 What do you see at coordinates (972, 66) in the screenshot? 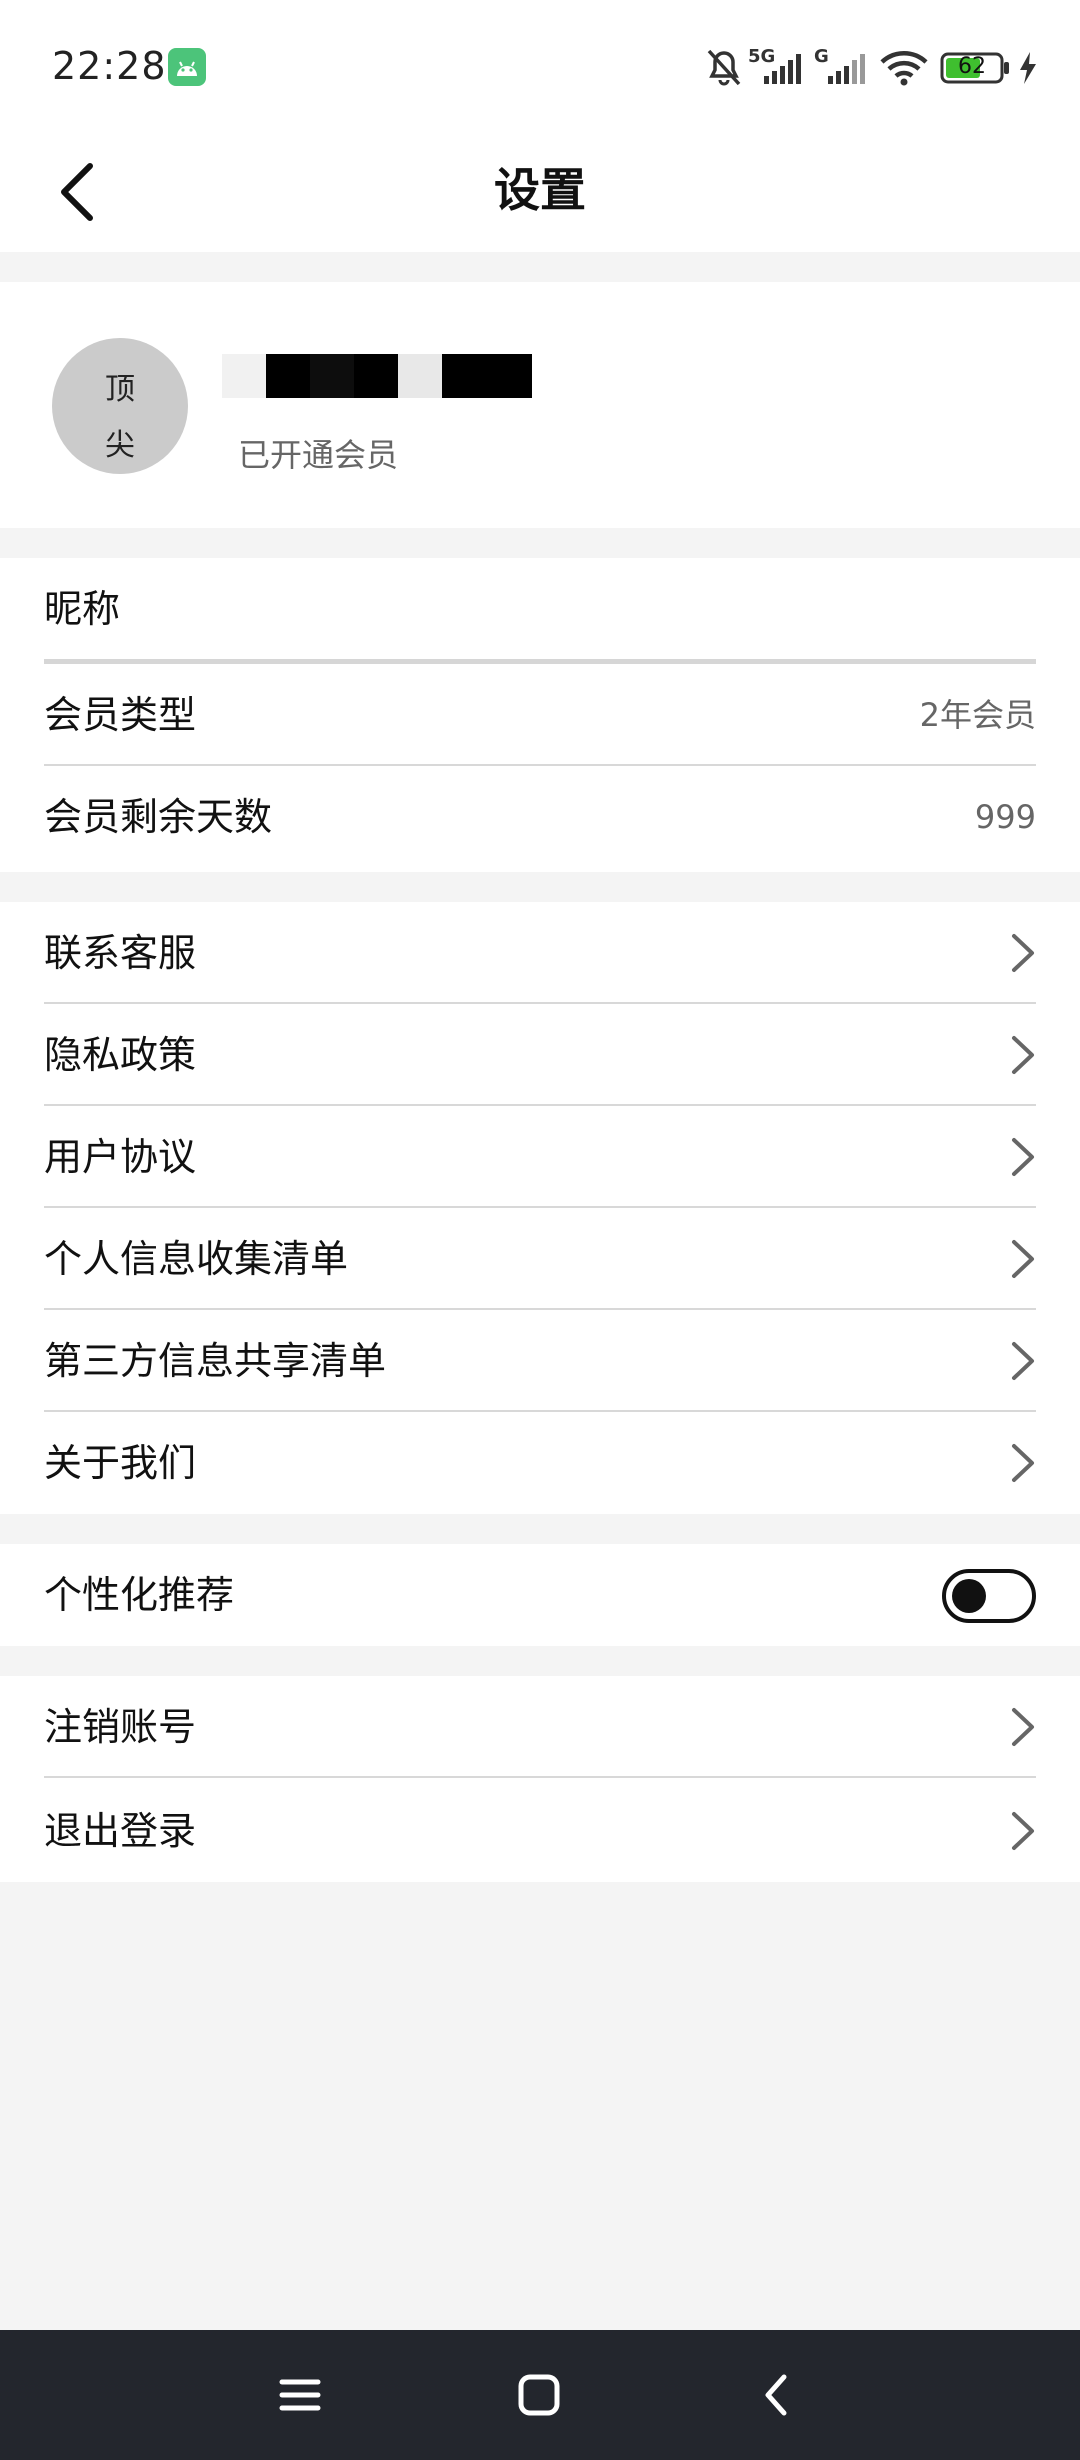
I see `battery-level: 62` at bounding box center [972, 66].